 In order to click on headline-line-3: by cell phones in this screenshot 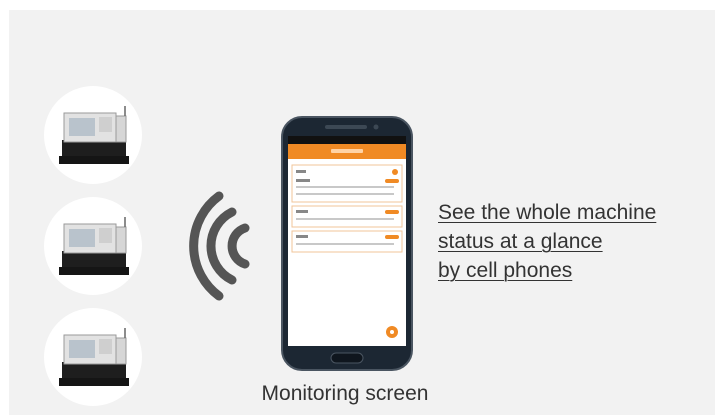, I will do `click(505, 270)`.